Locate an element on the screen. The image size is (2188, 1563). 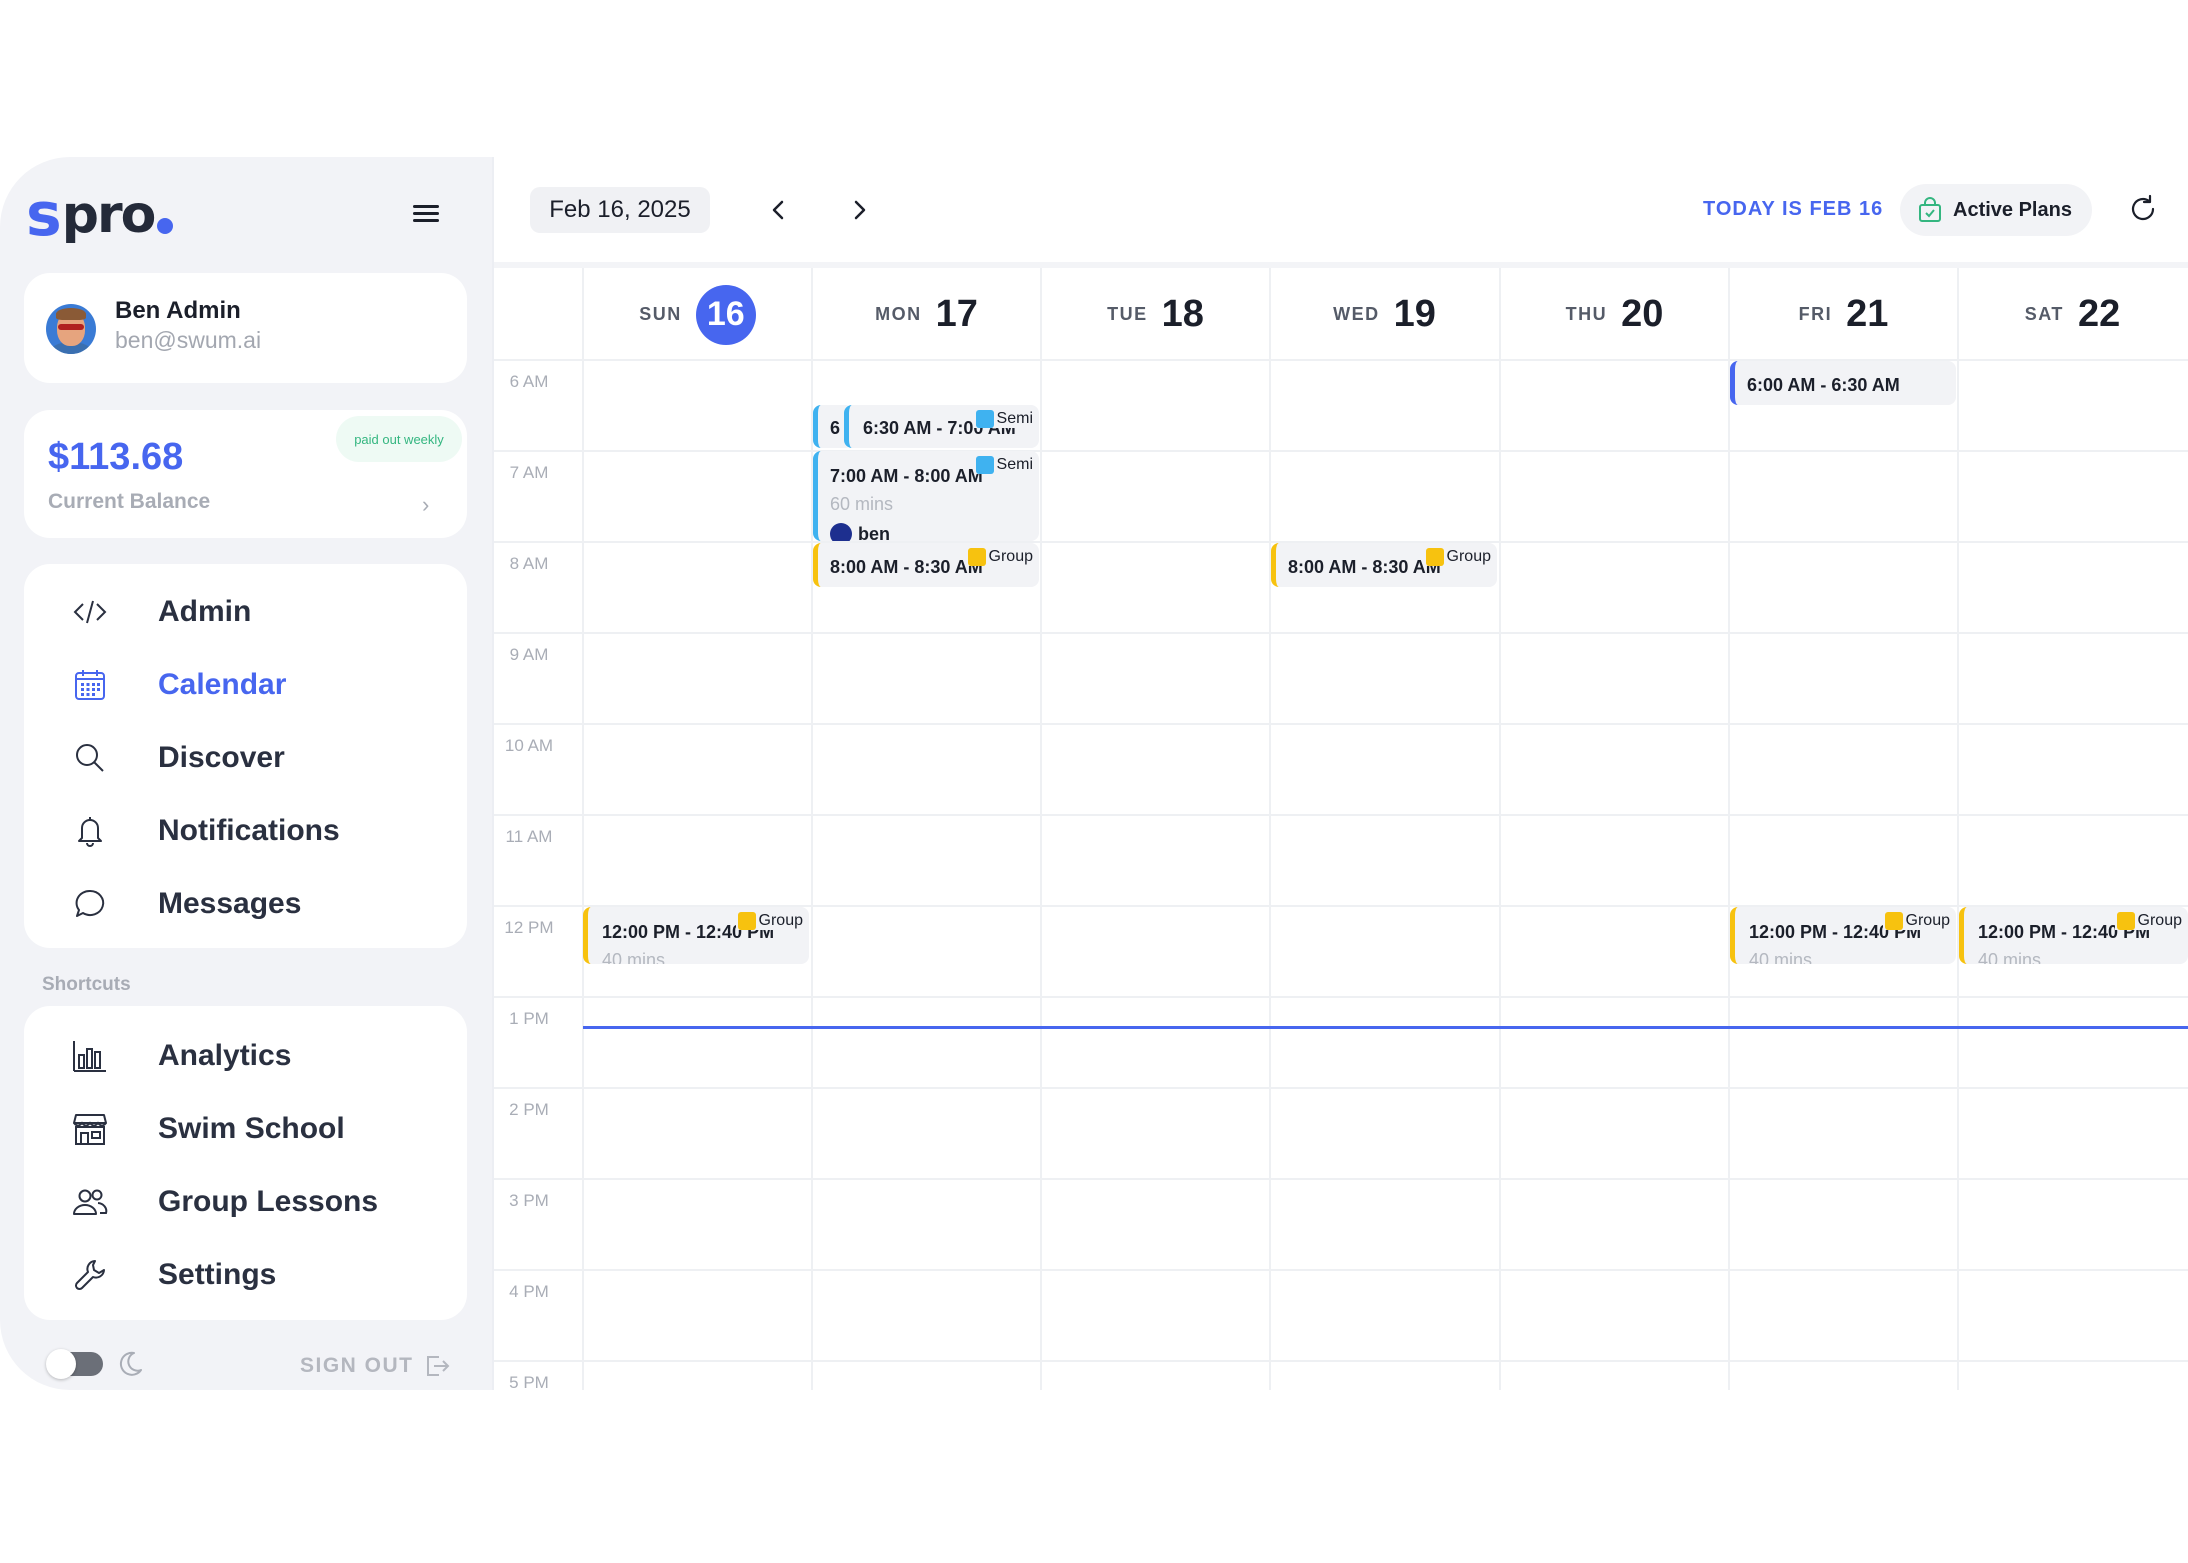
event-type-label: Semi is located at coordinates (1014, 464).